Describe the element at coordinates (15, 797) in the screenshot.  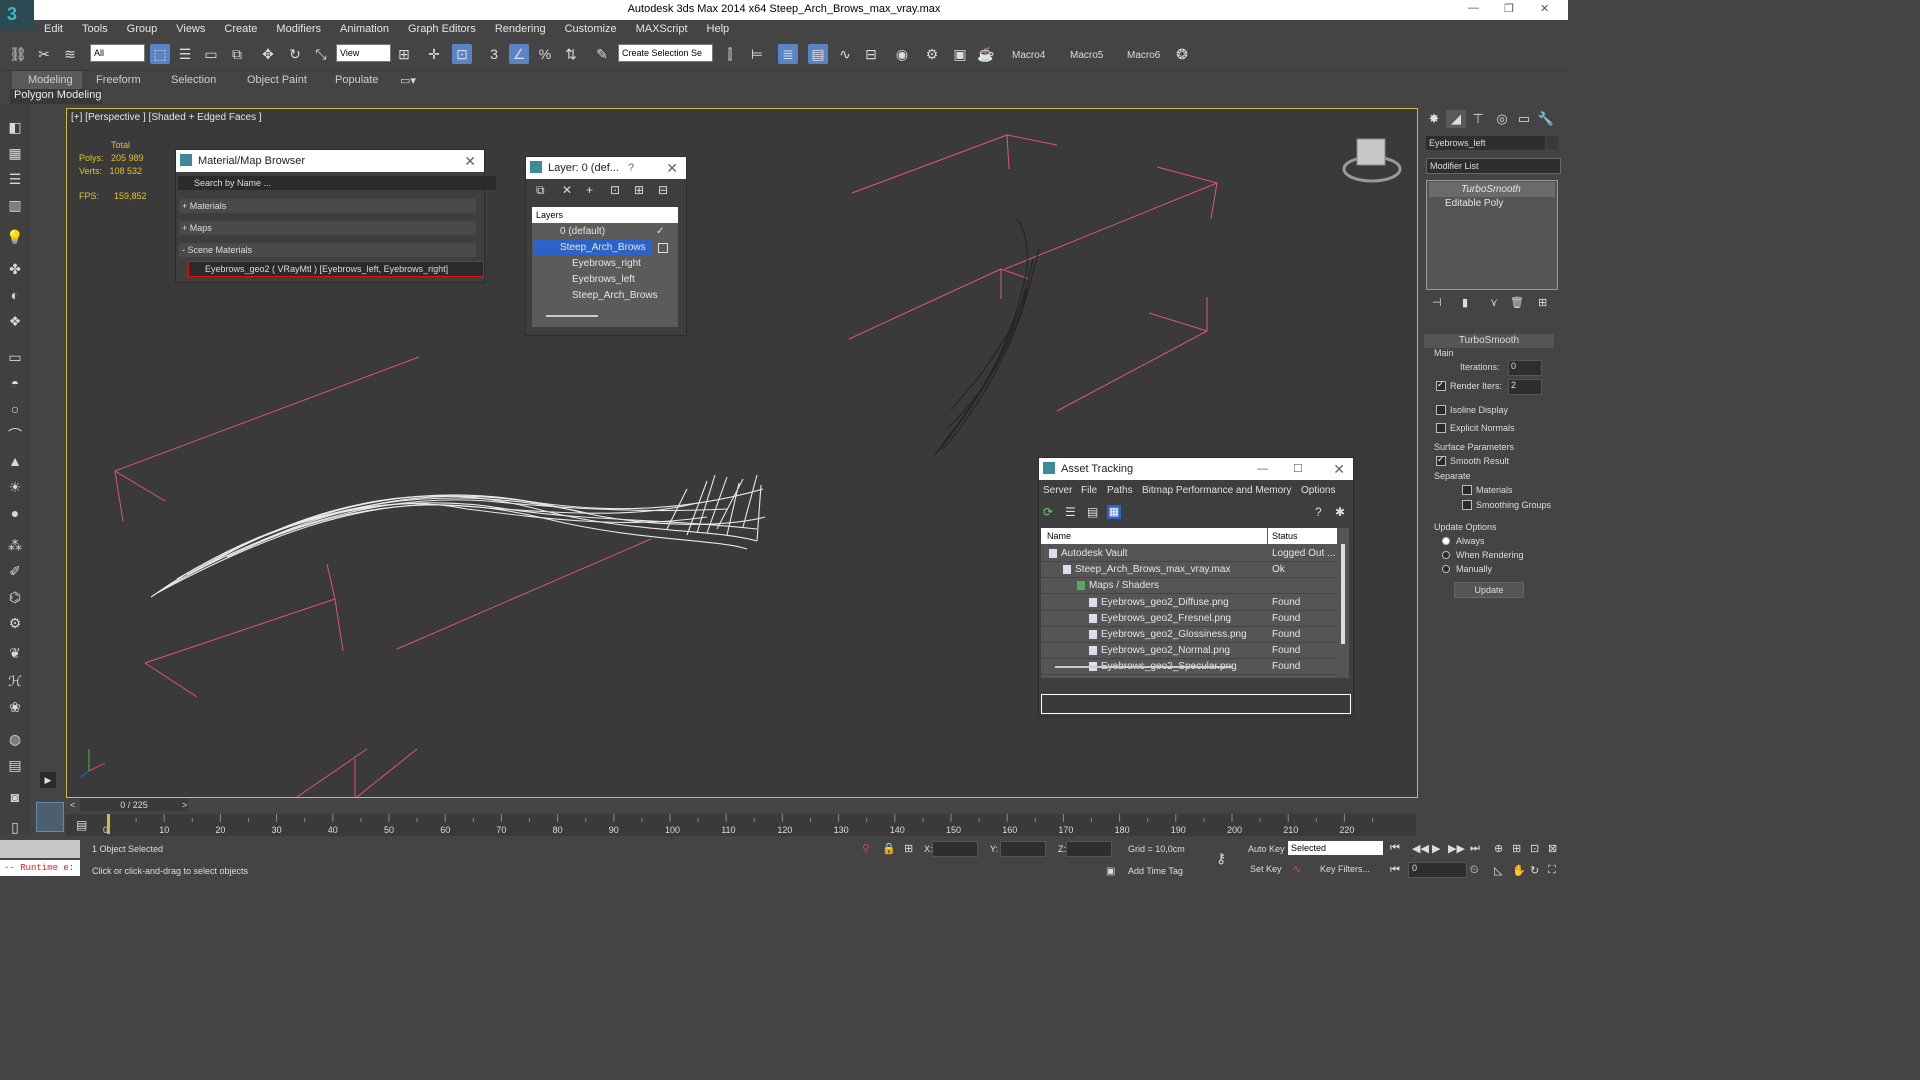
I see `tool-render-icon: ◙` at that location.